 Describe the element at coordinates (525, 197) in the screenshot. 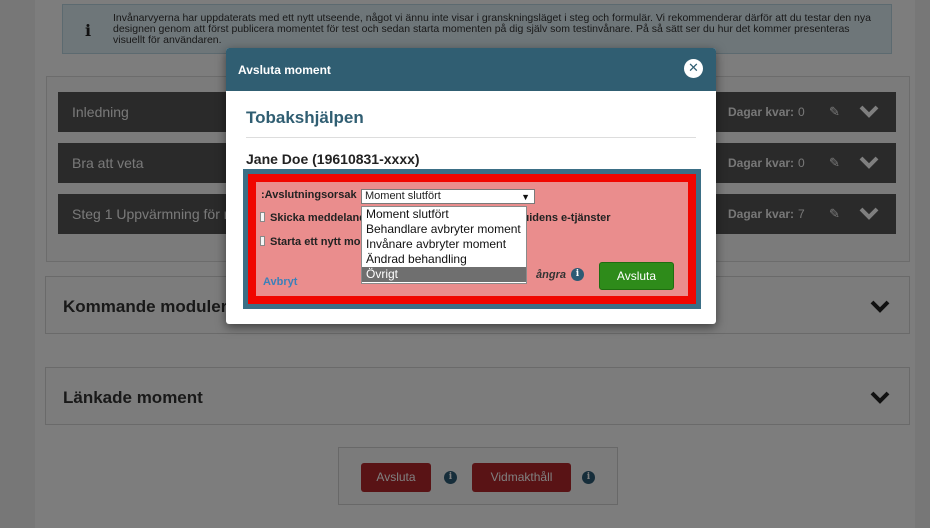

I see `chevron-down-icon: ▼` at that location.